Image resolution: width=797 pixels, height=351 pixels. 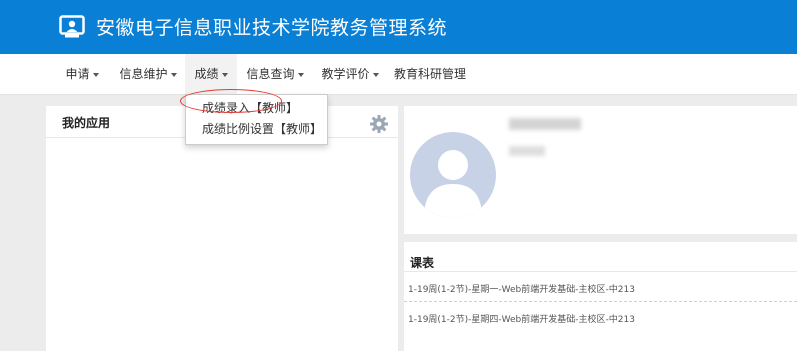 I want to click on menu-info-query: 信息查询, so click(x=275, y=74).